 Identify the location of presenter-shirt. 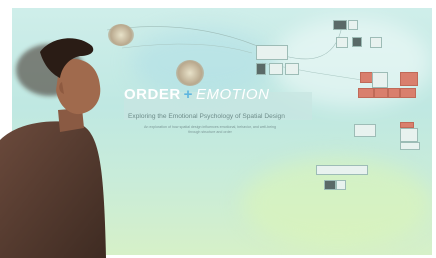
(53, 189).